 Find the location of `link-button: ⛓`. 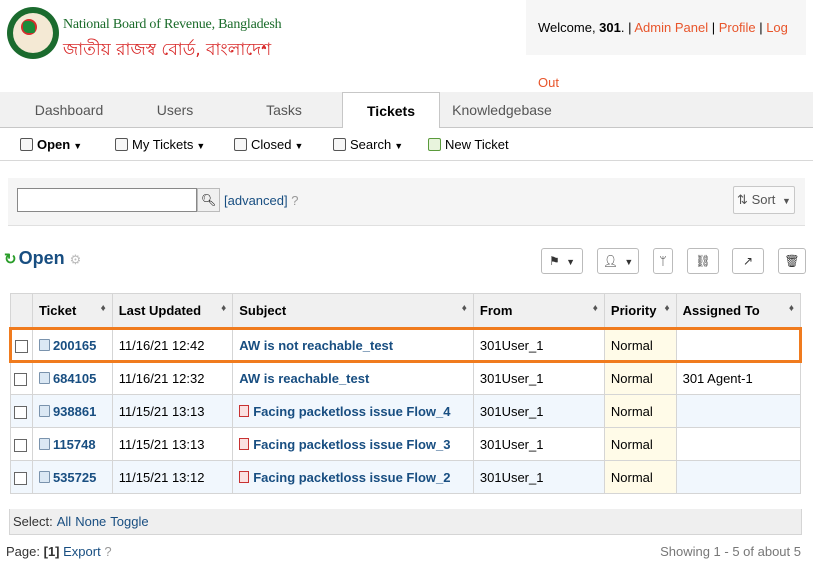

link-button: ⛓ is located at coordinates (703, 261).